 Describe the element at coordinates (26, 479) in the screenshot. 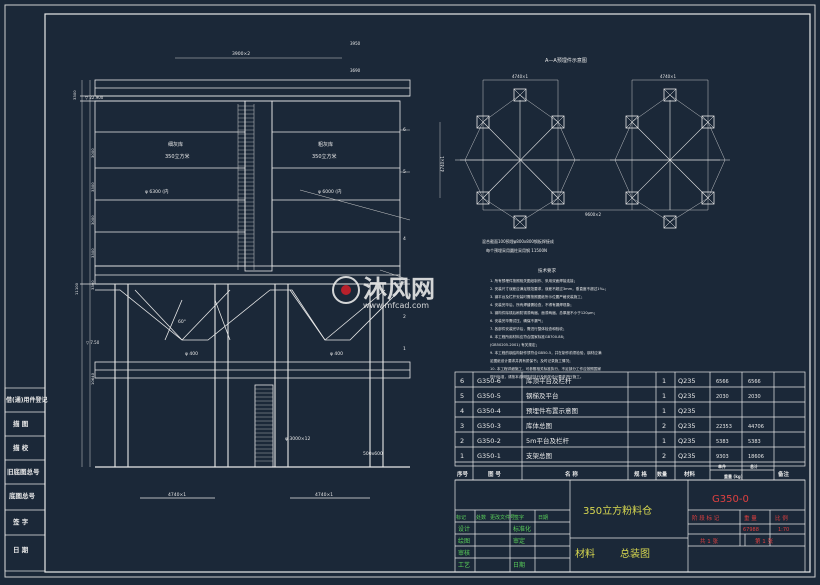

I see `side-table: 借(通)用件登记 描 图 描 校 旧底图总号 底图总号 签 字 日 期` at that location.